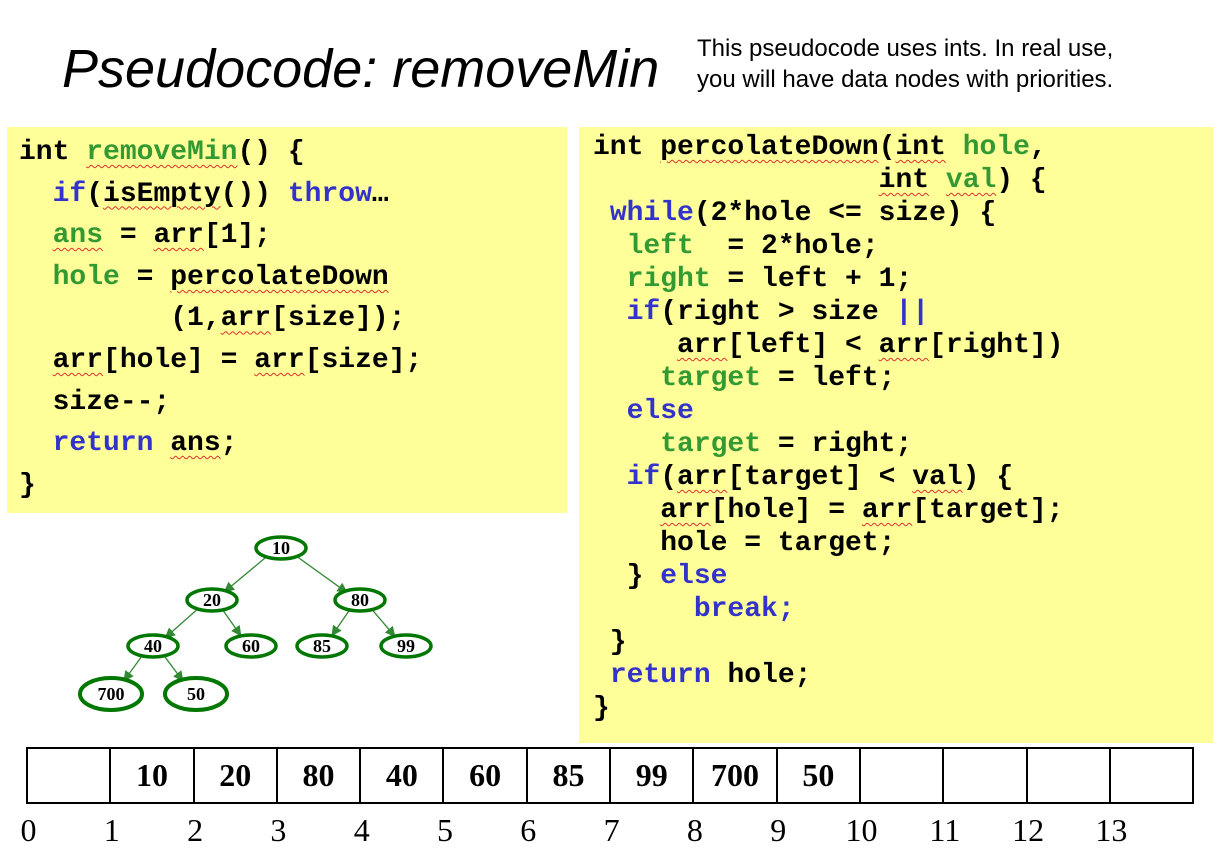  I want to click on code-line: while(2*hole <= size) {, so click(794, 213).